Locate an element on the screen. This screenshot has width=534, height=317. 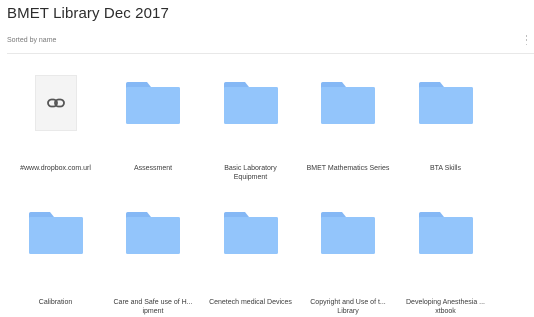
folder-item: Copyright and Use of t... Library is located at coordinates (348, 250).